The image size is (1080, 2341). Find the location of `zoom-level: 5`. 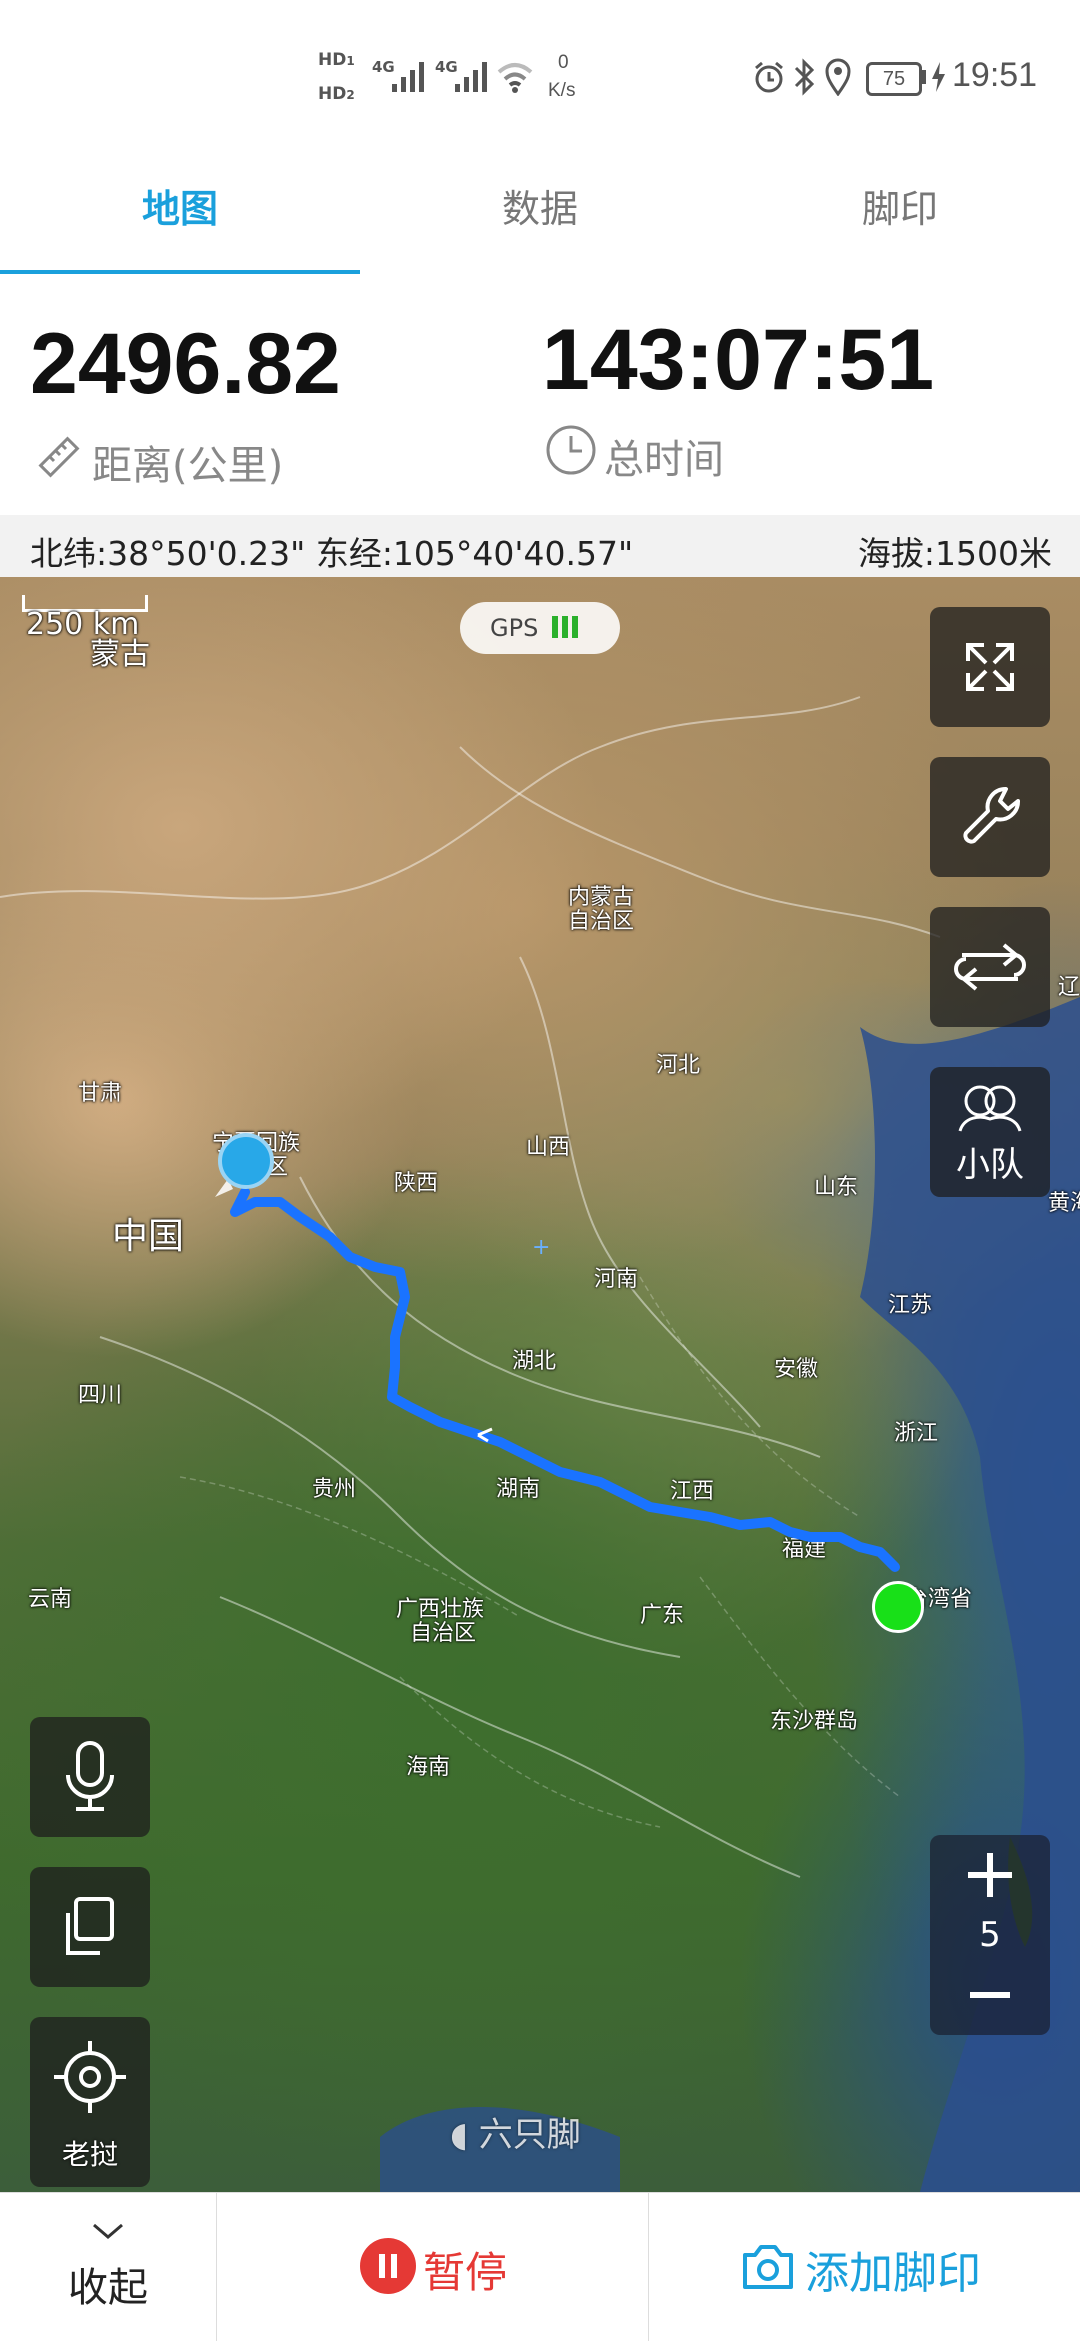

zoom-level: 5 is located at coordinates (990, 1935).